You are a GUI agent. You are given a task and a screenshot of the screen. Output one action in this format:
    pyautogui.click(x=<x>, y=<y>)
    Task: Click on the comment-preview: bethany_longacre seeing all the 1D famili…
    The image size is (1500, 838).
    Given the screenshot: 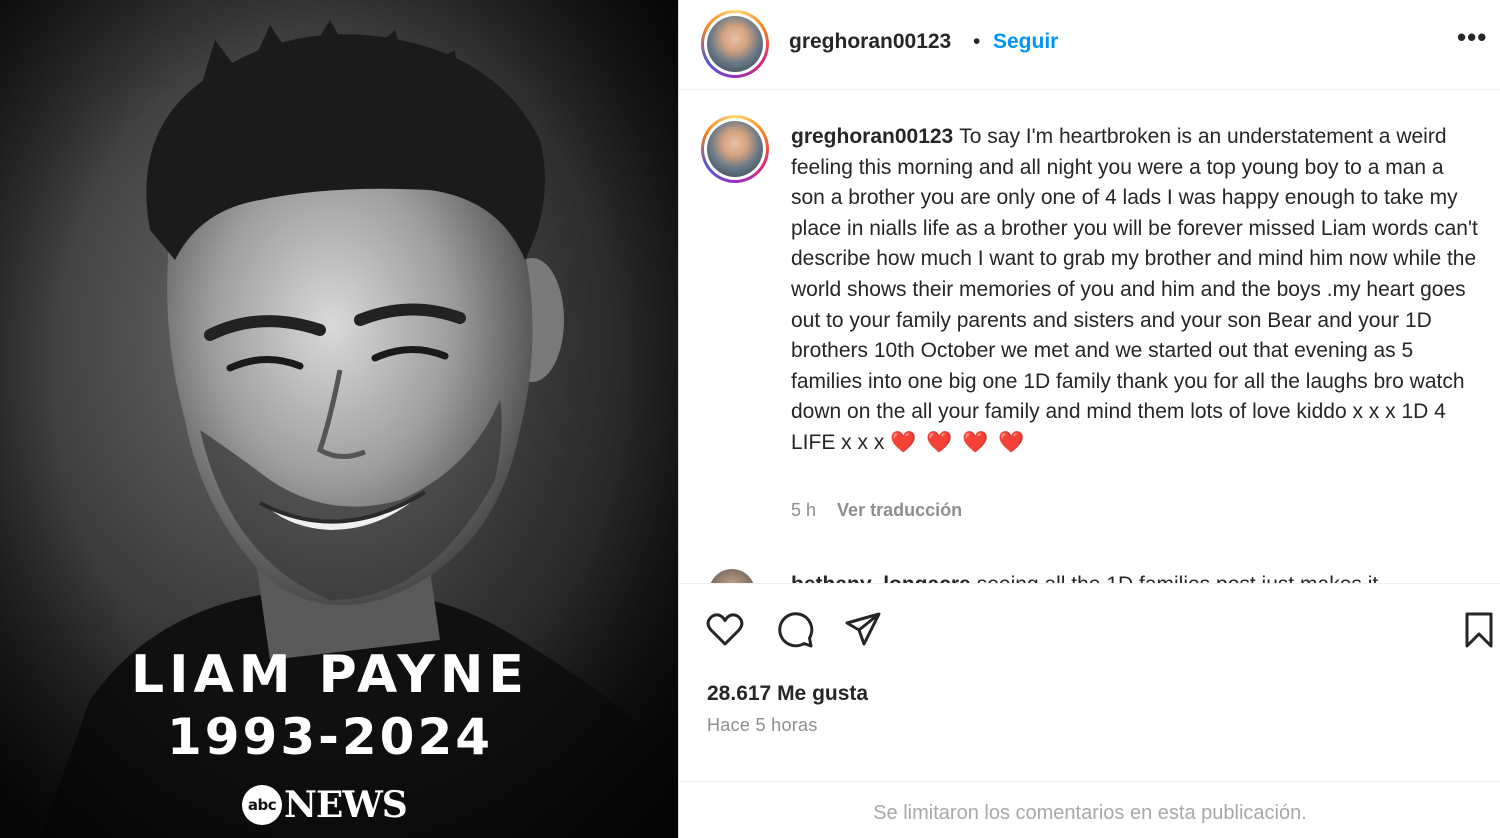 What is the action you would take?
    pyautogui.click(x=1095, y=574)
    